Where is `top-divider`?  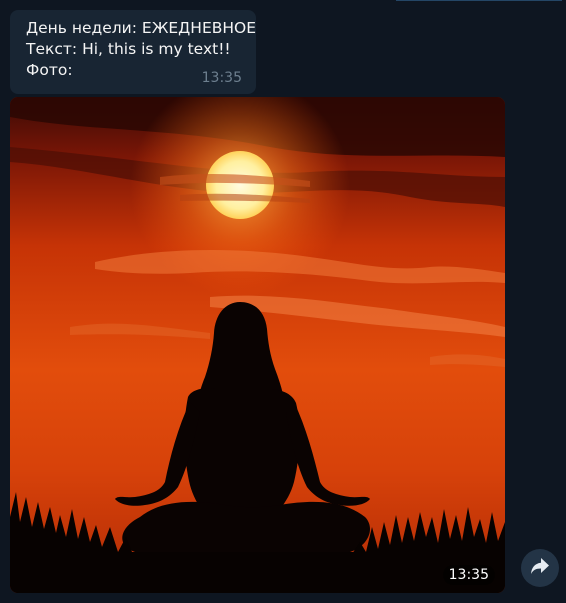
top-divider is located at coordinates (479, 0).